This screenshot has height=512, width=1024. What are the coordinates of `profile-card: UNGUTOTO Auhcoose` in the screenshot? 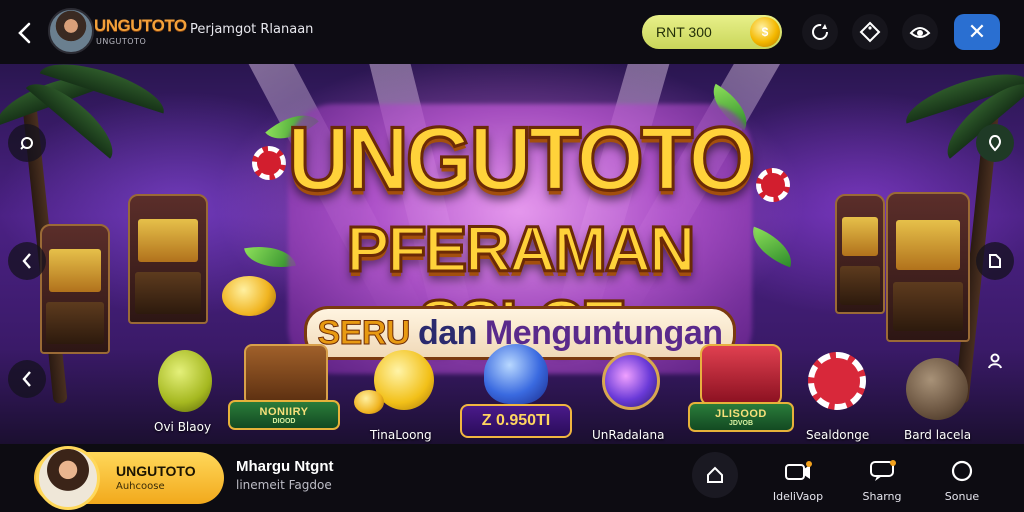 It's located at (129, 478).